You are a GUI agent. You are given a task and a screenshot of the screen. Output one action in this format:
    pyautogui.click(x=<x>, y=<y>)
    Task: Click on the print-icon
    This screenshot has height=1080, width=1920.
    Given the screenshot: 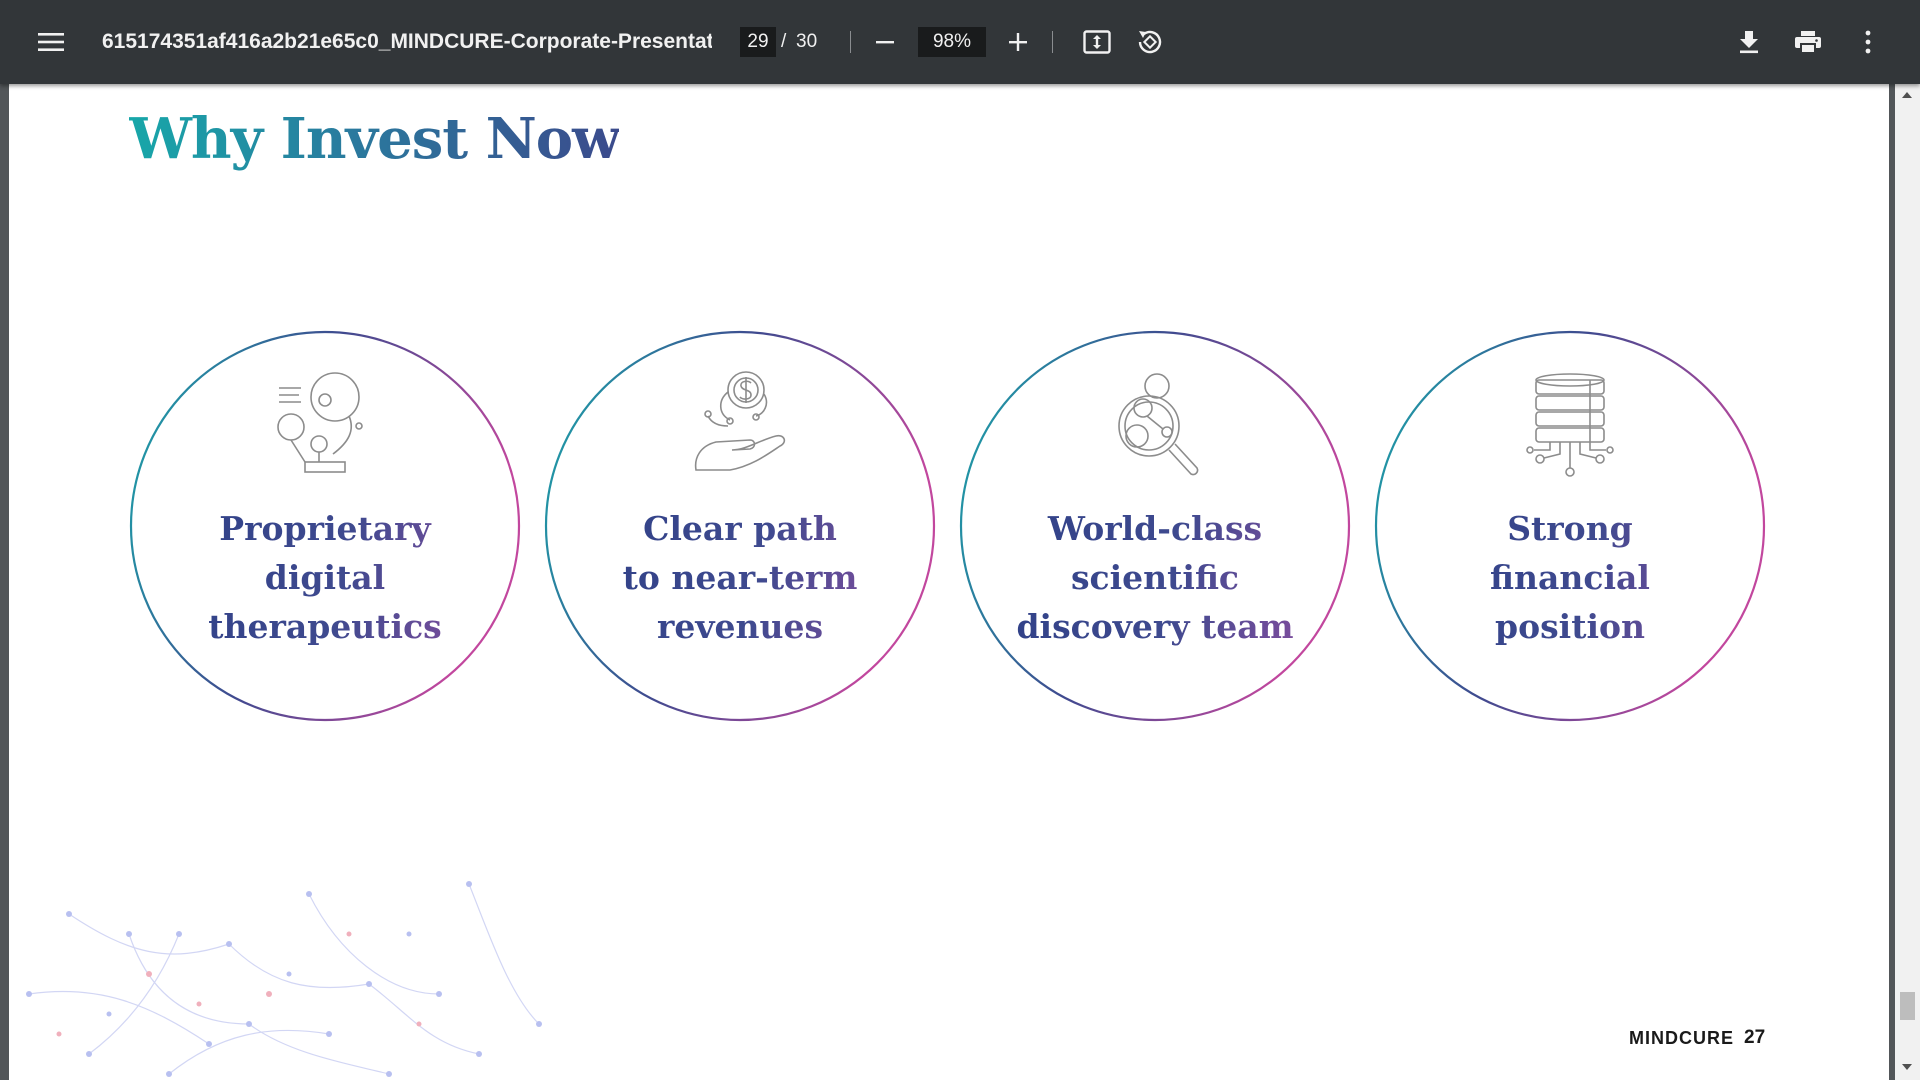 What is the action you would take?
    pyautogui.click(x=1808, y=42)
    